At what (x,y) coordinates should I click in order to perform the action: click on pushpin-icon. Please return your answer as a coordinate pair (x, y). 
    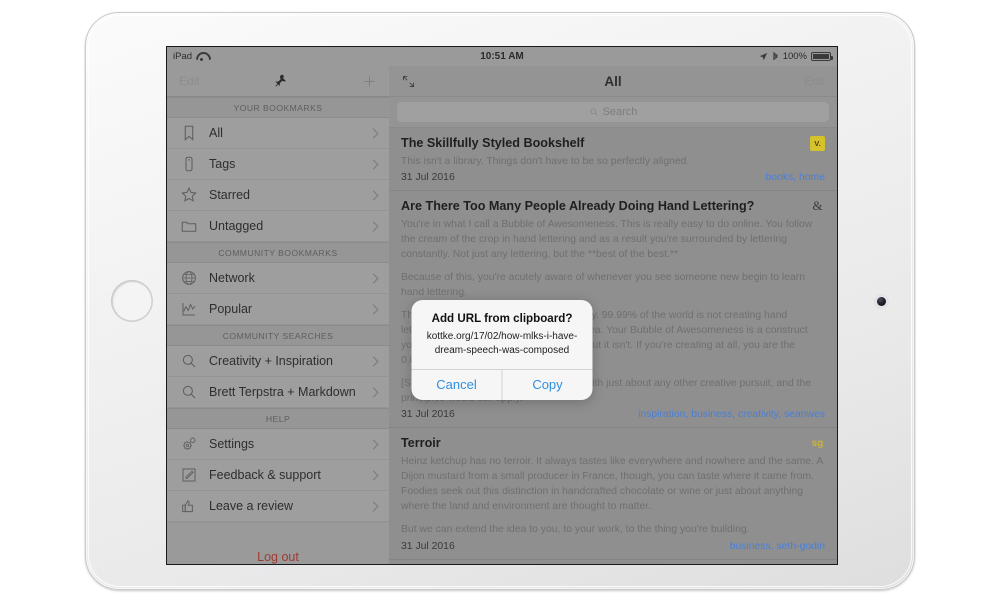
    Looking at the image, I should click on (281, 81).